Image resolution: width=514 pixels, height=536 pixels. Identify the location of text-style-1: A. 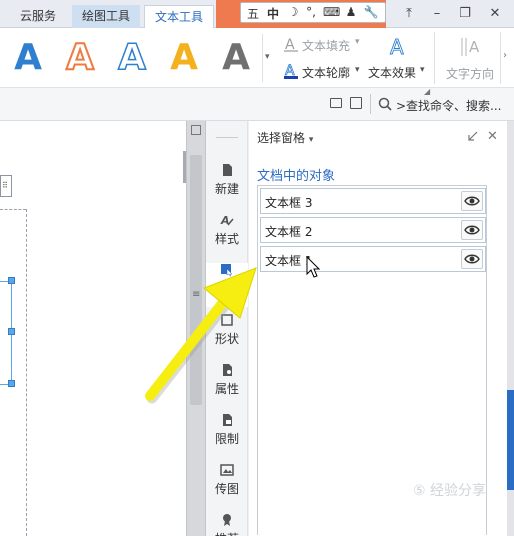
(28, 58).